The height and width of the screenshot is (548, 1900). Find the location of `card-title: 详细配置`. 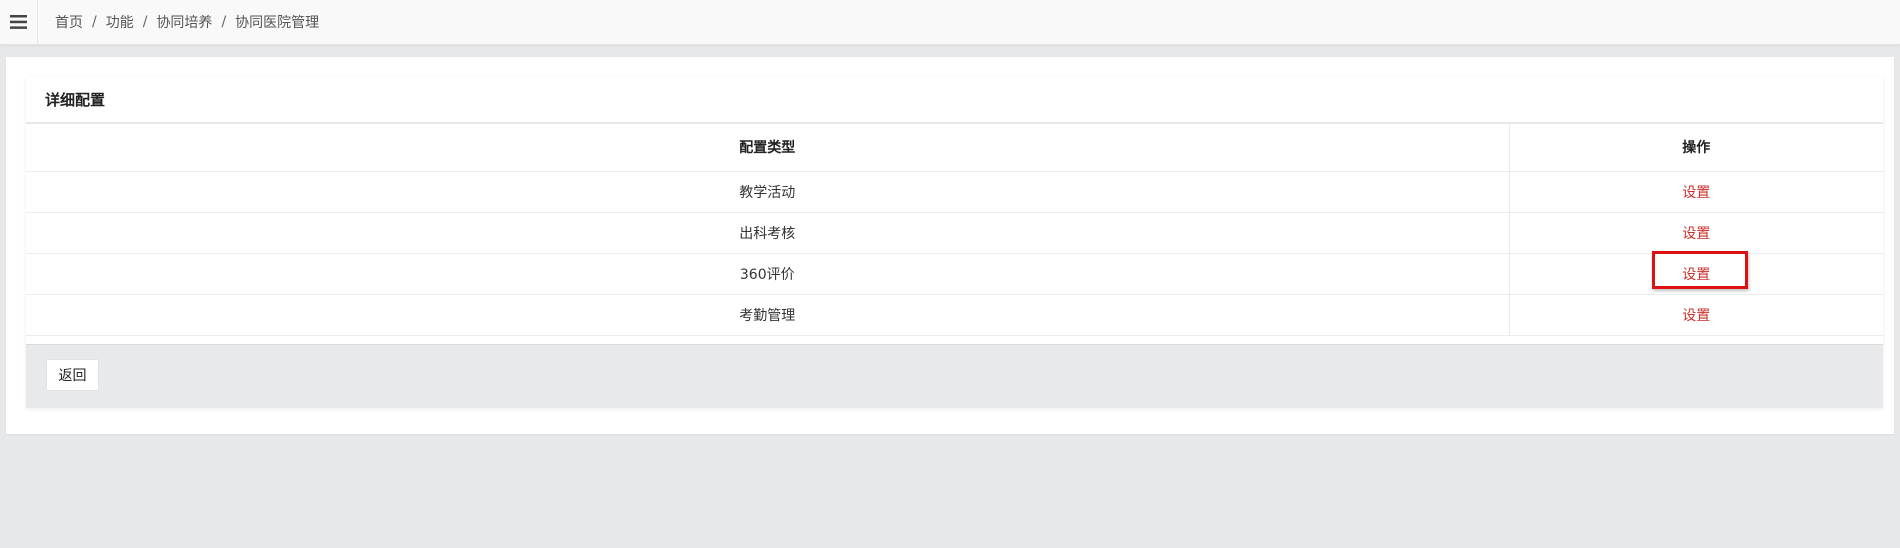

card-title: 详细配置 is located at coordinates (954, 100).